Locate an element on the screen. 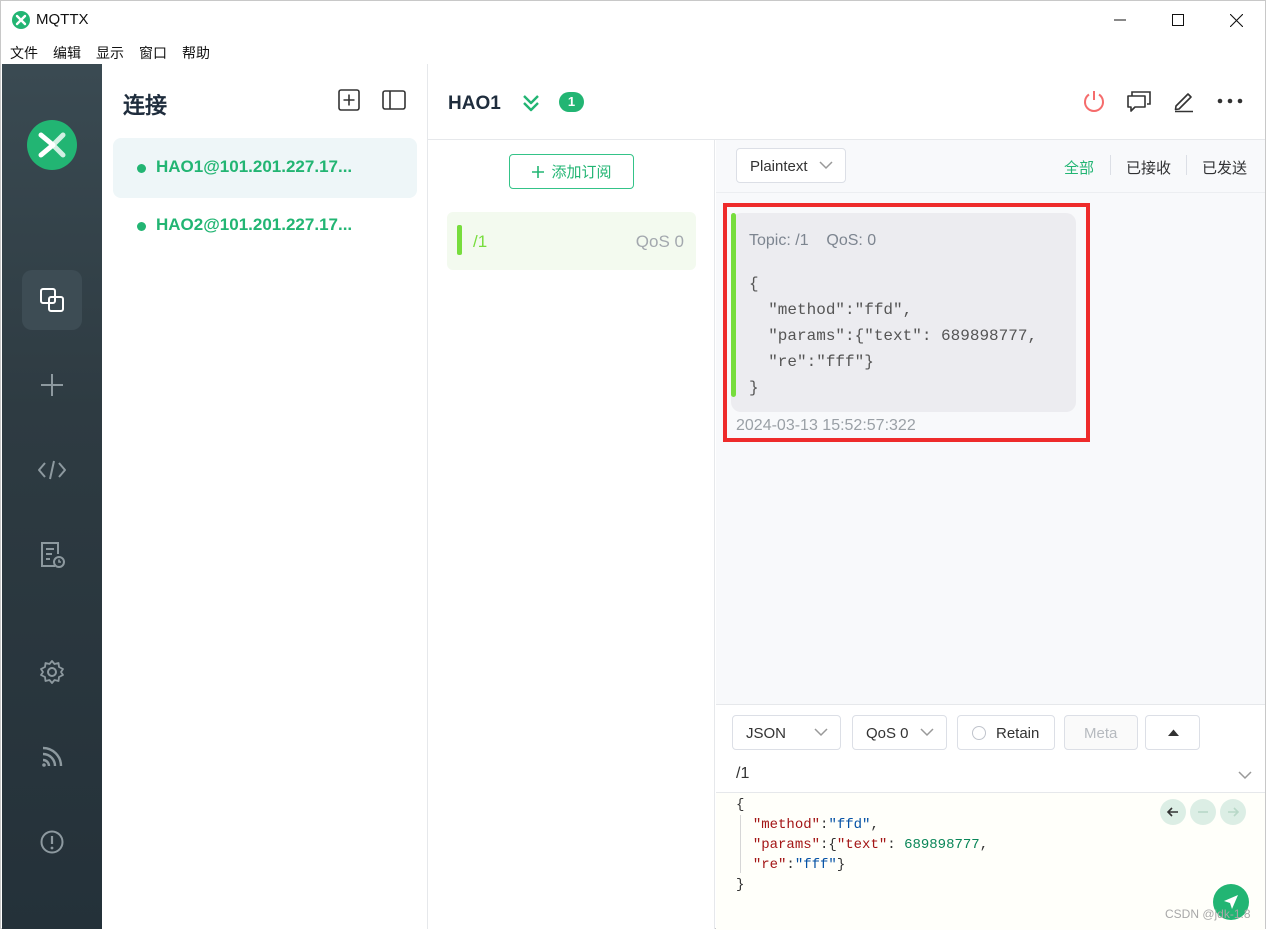  maximize-icon is located at coordinates (1178, 20).